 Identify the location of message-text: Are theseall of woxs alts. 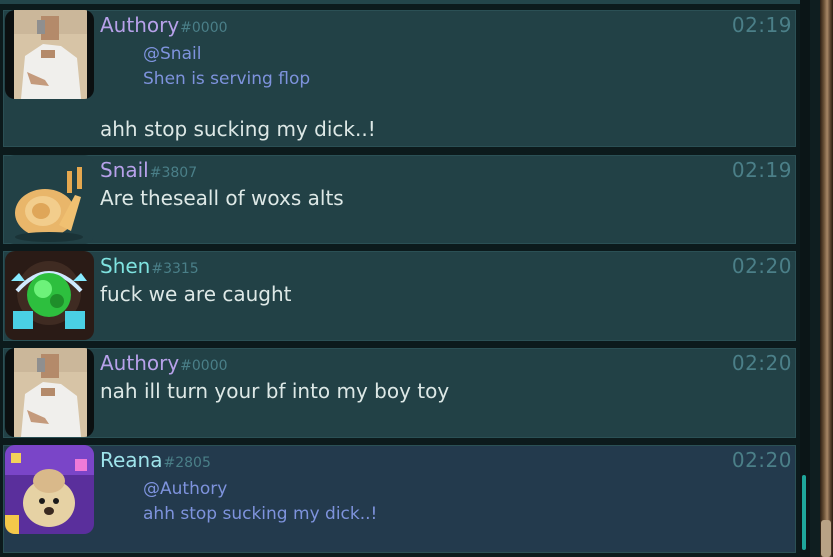
(222, 198).